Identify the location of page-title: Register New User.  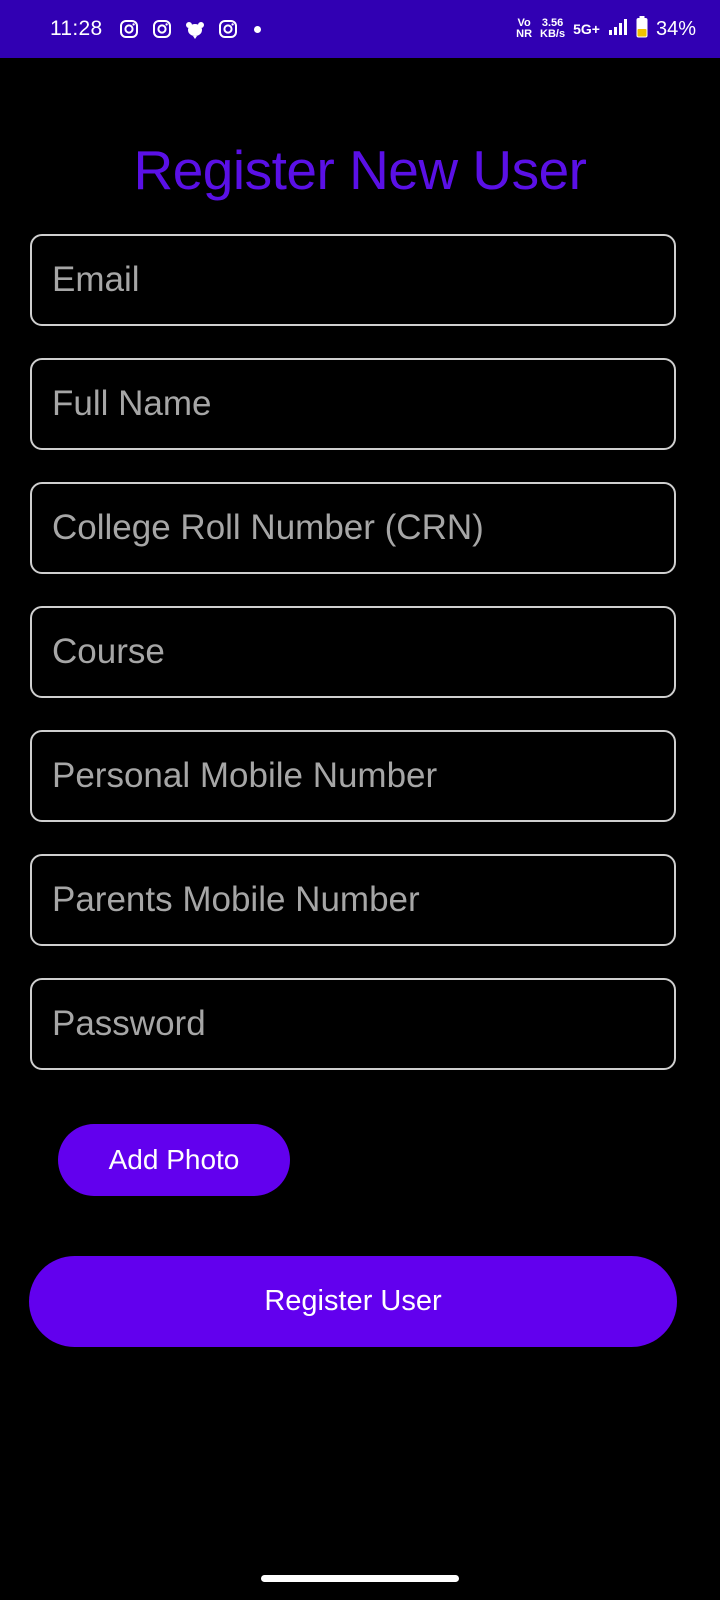
(360, 170).